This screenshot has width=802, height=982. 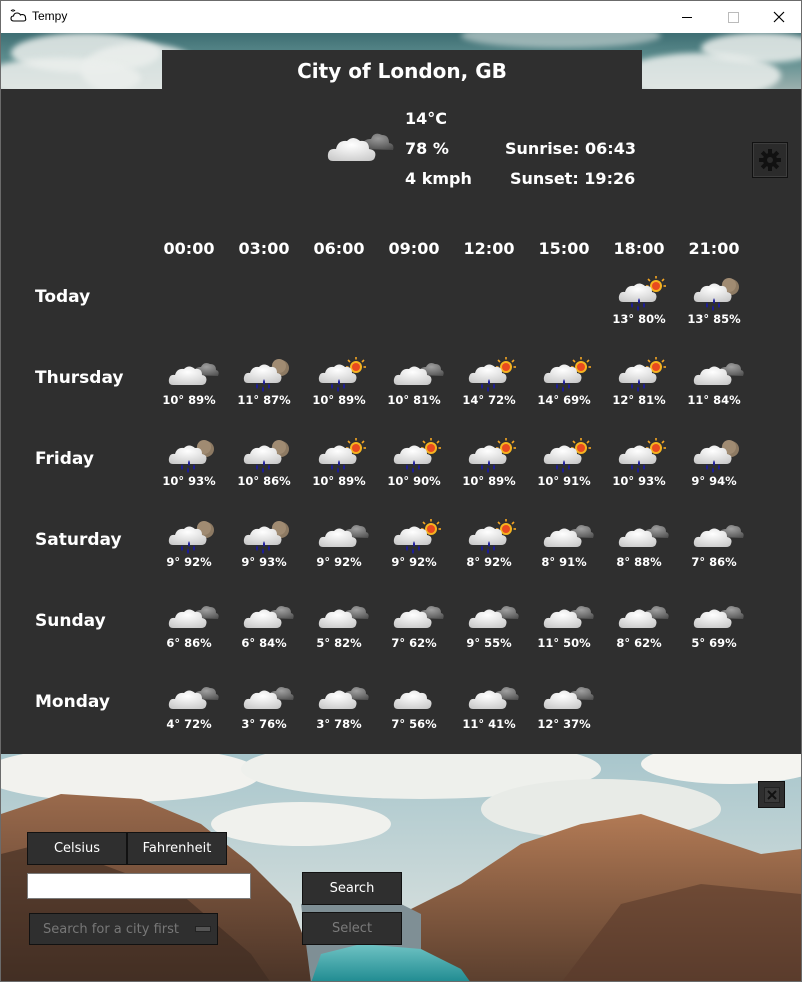 What do you see at coordinates (352, 928) in the screenshot?
I see `select-button: Select` at bounding box center [352, 928].